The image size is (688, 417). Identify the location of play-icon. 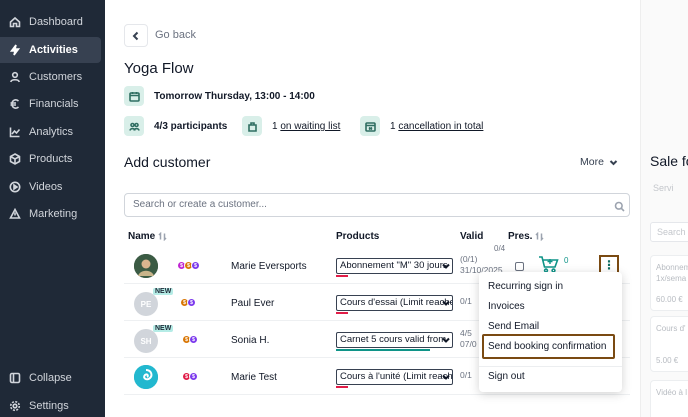
(15, 187).